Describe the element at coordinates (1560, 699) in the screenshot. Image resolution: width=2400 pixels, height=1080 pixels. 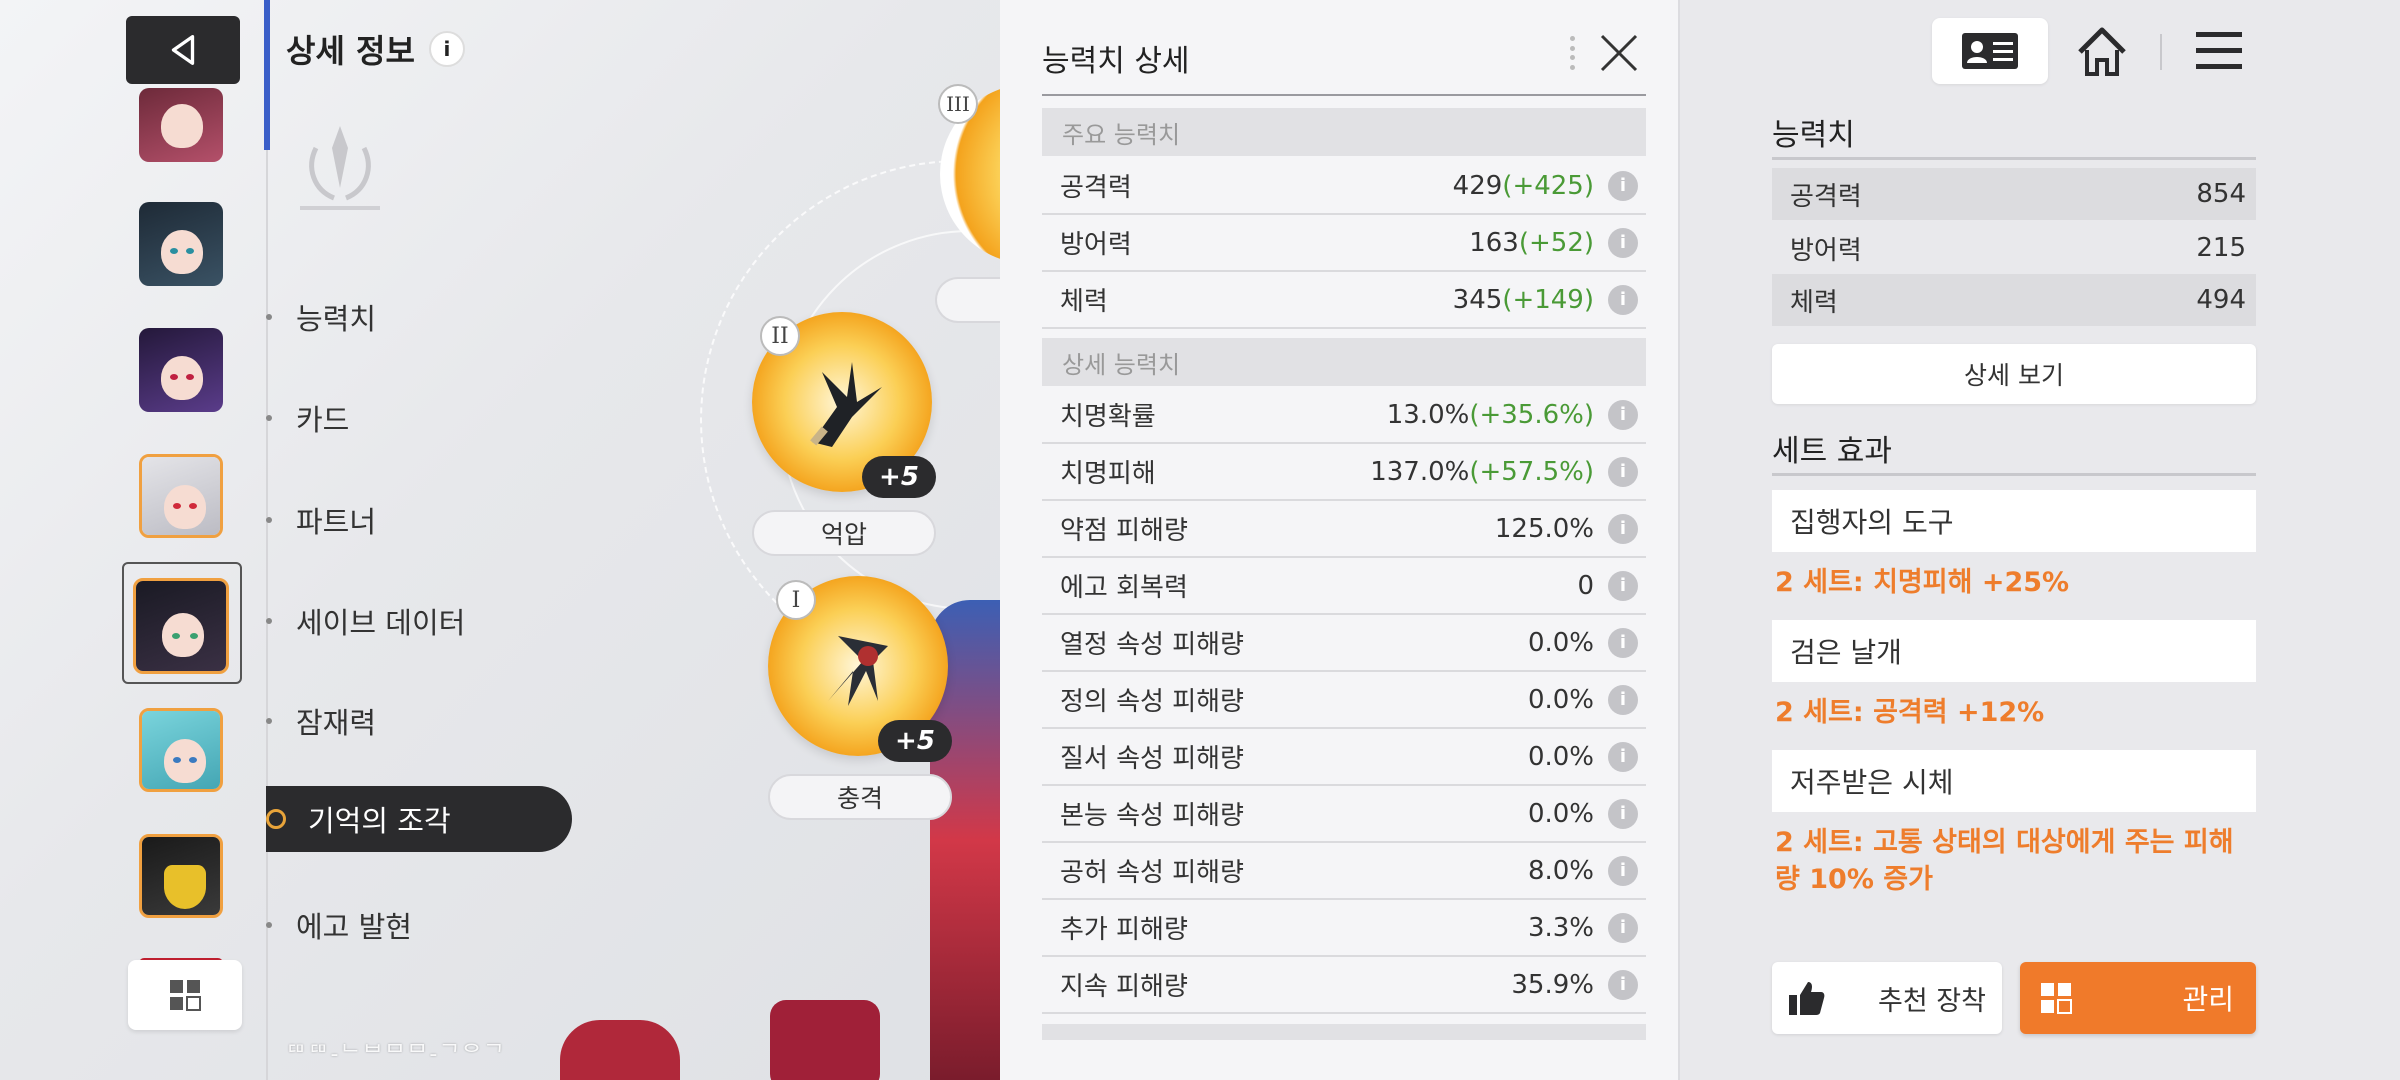
I see `stat-value: 0.0%` at that location.